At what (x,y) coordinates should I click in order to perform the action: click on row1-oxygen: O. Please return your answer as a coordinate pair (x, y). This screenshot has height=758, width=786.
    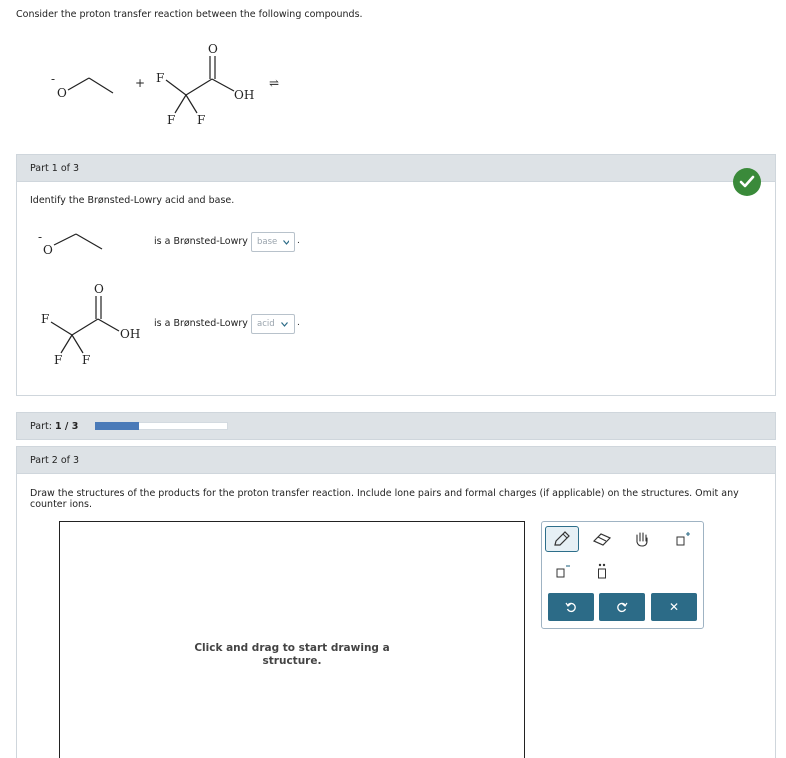
    Looking at the image, I should click on (48, 250).